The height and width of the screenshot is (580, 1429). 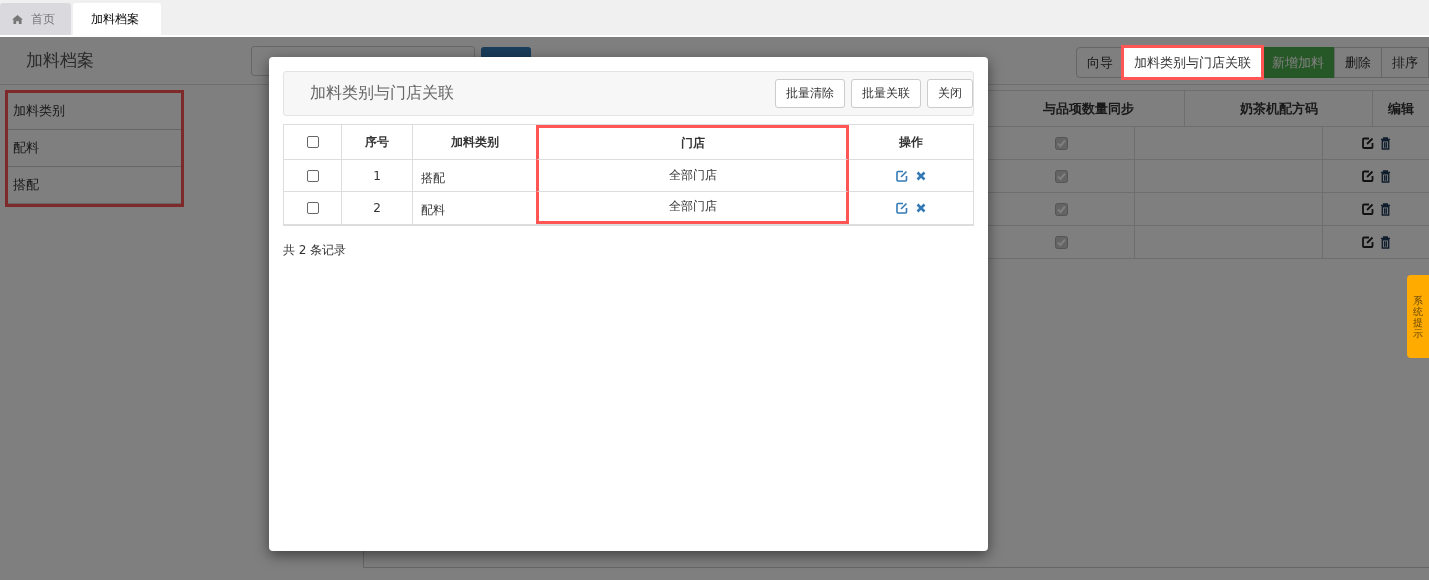 I want to click on toolbar-button: 向导, so click(x=1100, y=62).